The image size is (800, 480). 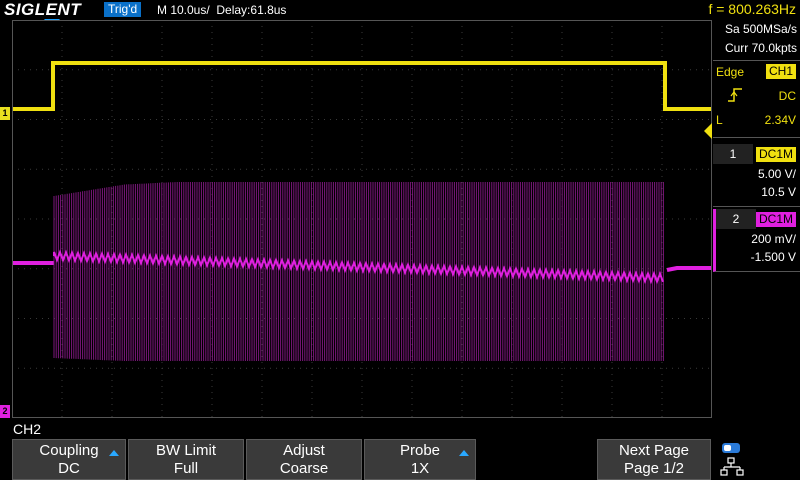 What do you see at coordinates (775, 219) in the screenshot?
I see `ch2-coupling: DC1M` at bounding box center [775, 219].